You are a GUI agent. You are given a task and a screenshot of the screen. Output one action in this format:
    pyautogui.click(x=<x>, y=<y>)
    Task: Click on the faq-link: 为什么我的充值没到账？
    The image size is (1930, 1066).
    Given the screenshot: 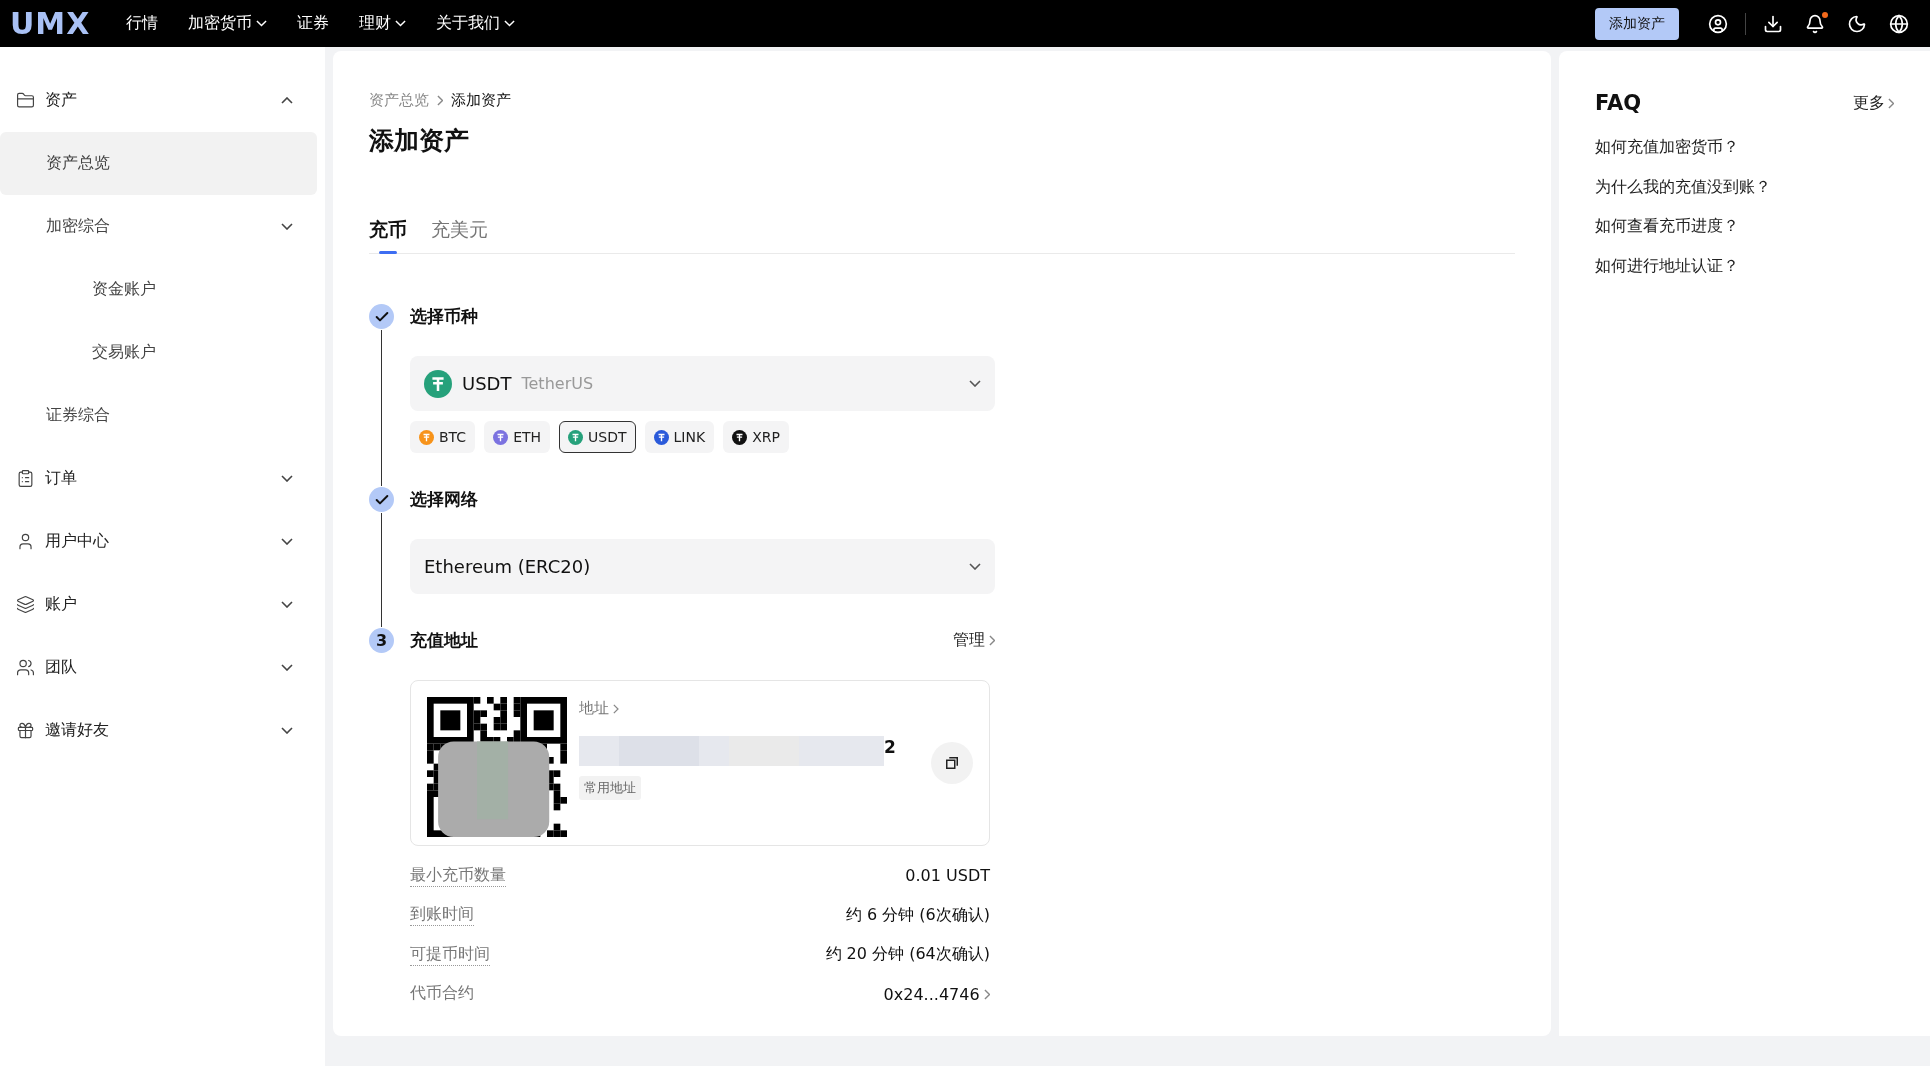 What is the action you would take?
    pyautogui.click(x=1744, y=196)
    